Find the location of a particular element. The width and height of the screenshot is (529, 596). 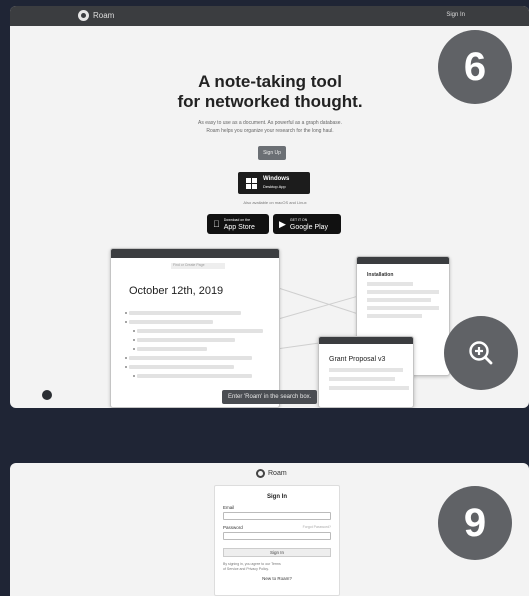

google-play-button: ▶ GET IT ON Google Play is located at coordinates (307, 224).